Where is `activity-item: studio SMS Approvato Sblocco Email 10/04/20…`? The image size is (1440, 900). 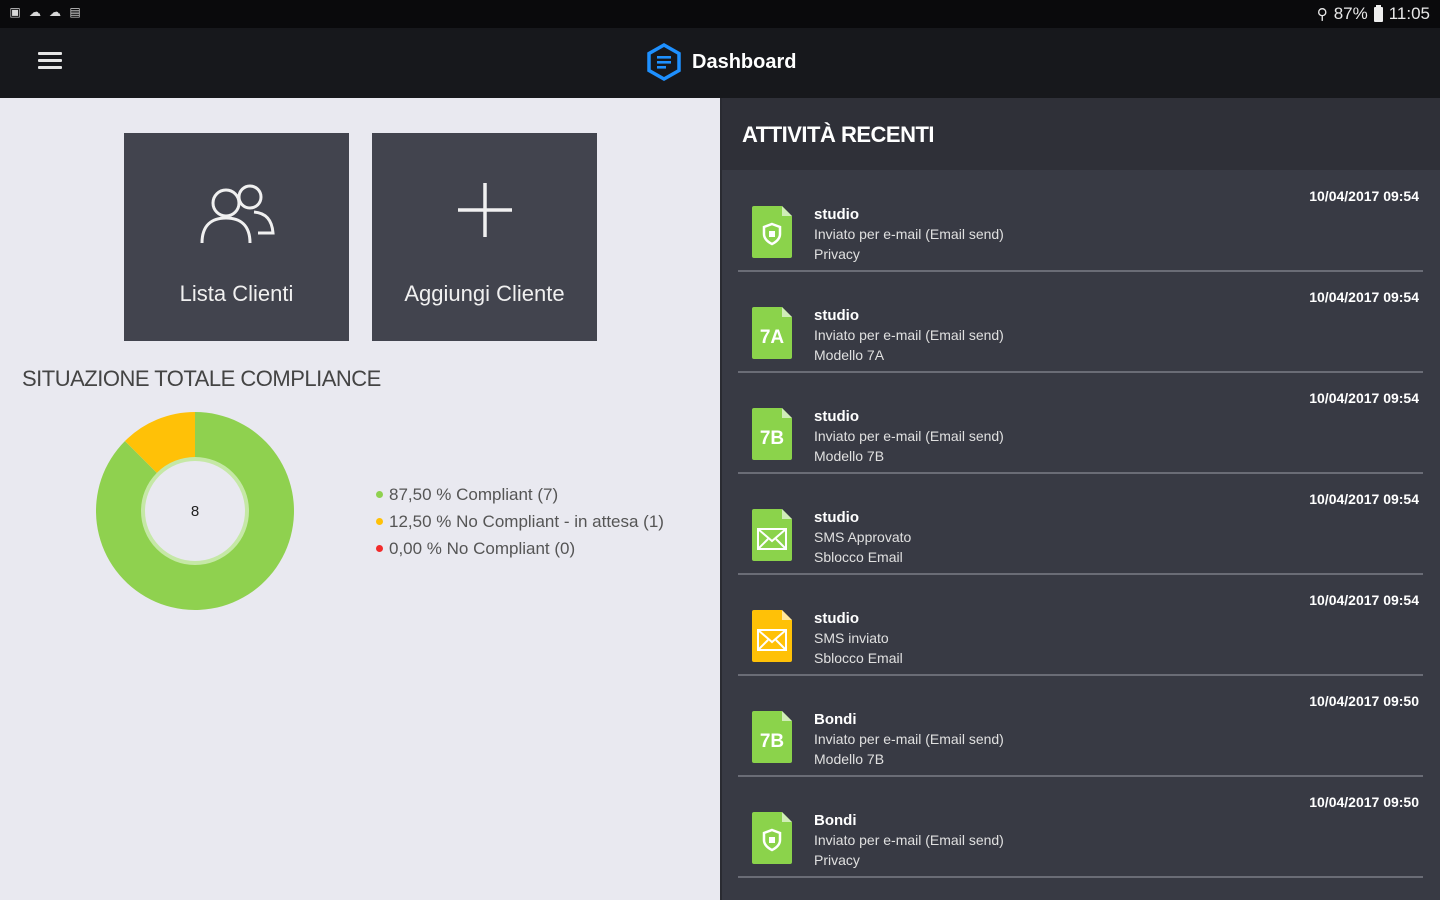 activity-item: studio SMS Approvato Sblocco Email 10/04/20… is located at coordinates (1080, 524).